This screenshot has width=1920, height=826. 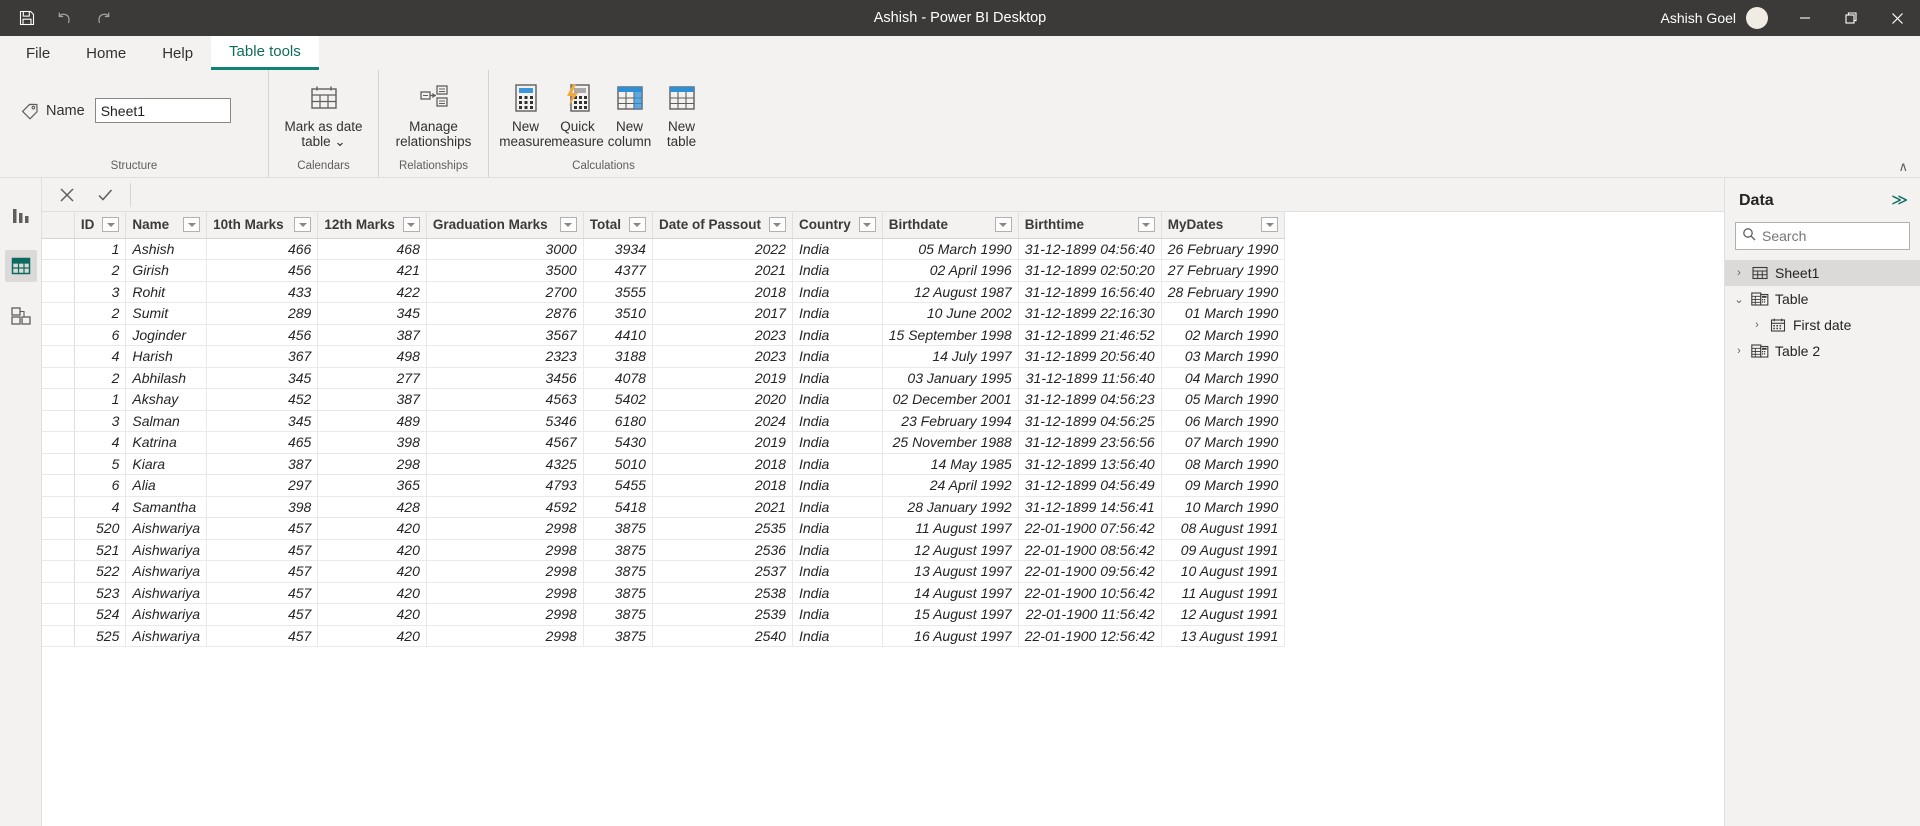 I want to click on table-cell: Akshay, so click(x=166, y=399).